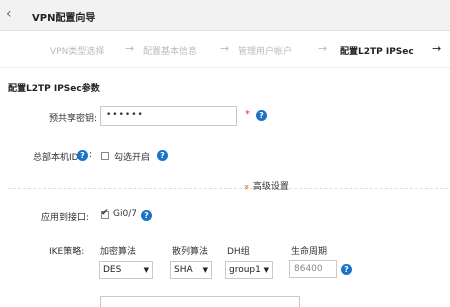 The image size is (450, 307). Describe the element at coordinates (238, 252) in the screenshot. I see `col-dh-group: DH组` at that location.